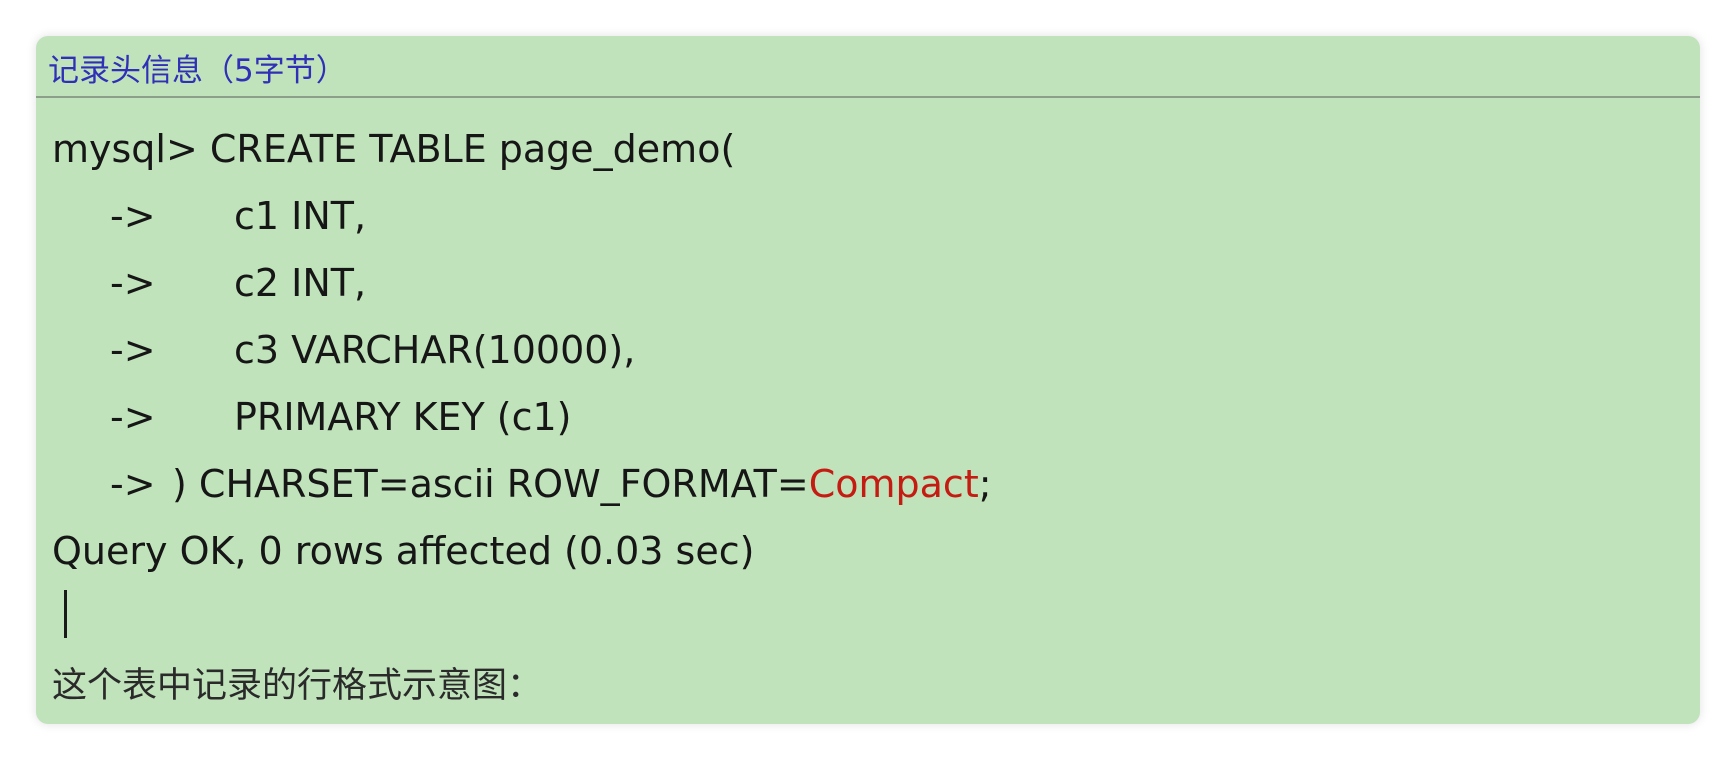 This screenshot has width=1736, height=760. Describe the element at coordinates (403, 551) in the screenshot. I see `query-result-text: Query OK, 0 rows affected (0.03 sec)` at that location.